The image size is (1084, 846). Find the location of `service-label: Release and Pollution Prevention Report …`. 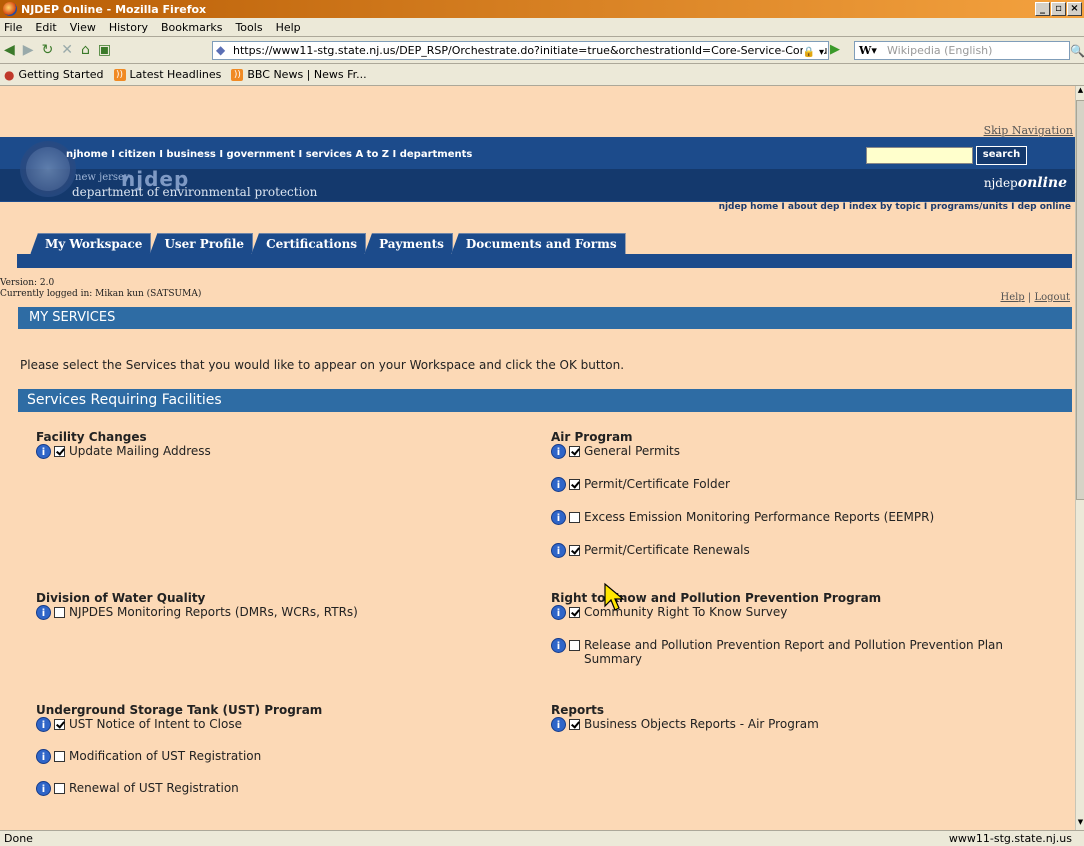

service-label: Release and Pollution Prevention Report … is located at coordinates (793, 652).